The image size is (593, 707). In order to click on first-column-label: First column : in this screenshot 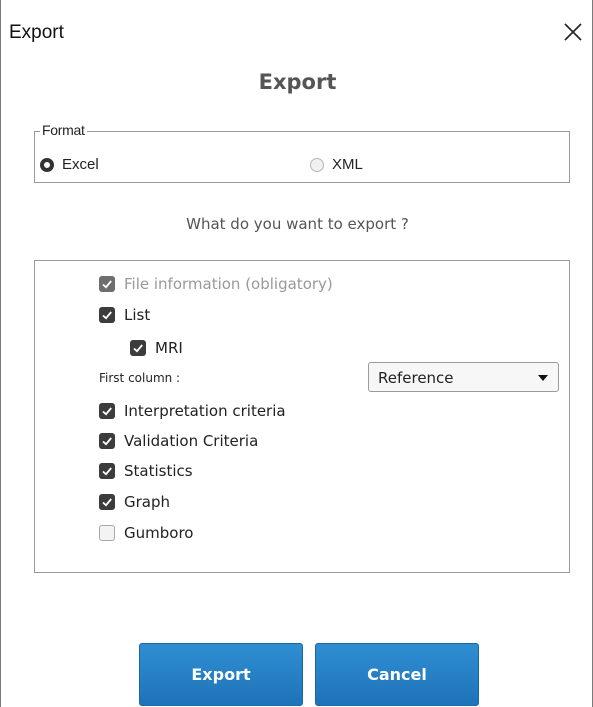, I will do `click(140, 378)`.